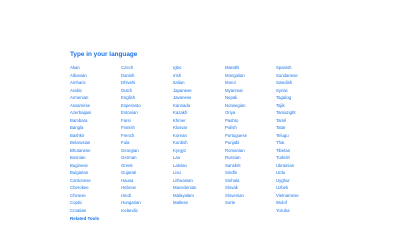 The width and height of the screenshot is (400, 240). I want to click on related-tools-link: Related Tools, so click(84, 219).